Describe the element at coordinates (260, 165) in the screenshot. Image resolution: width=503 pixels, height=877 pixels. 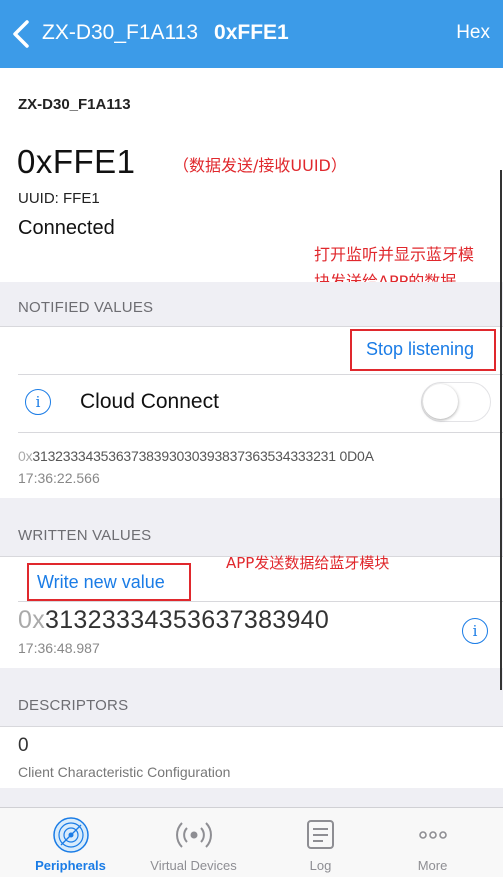
I see `characteristic-annotation: （数据发送/接收UUID）` at that location.